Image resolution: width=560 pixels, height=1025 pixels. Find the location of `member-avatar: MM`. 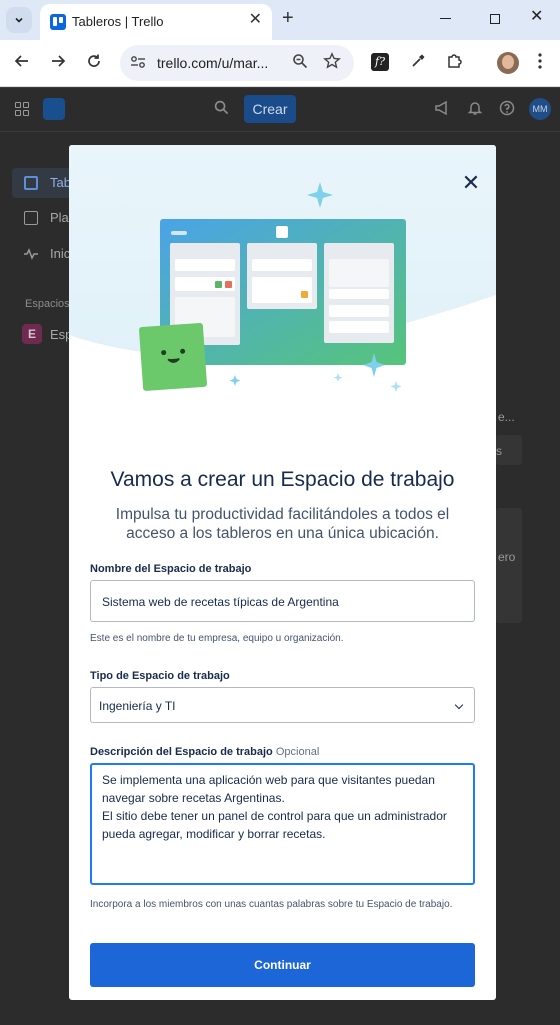

member-avatar: MM is located at coordinates (540, 109).